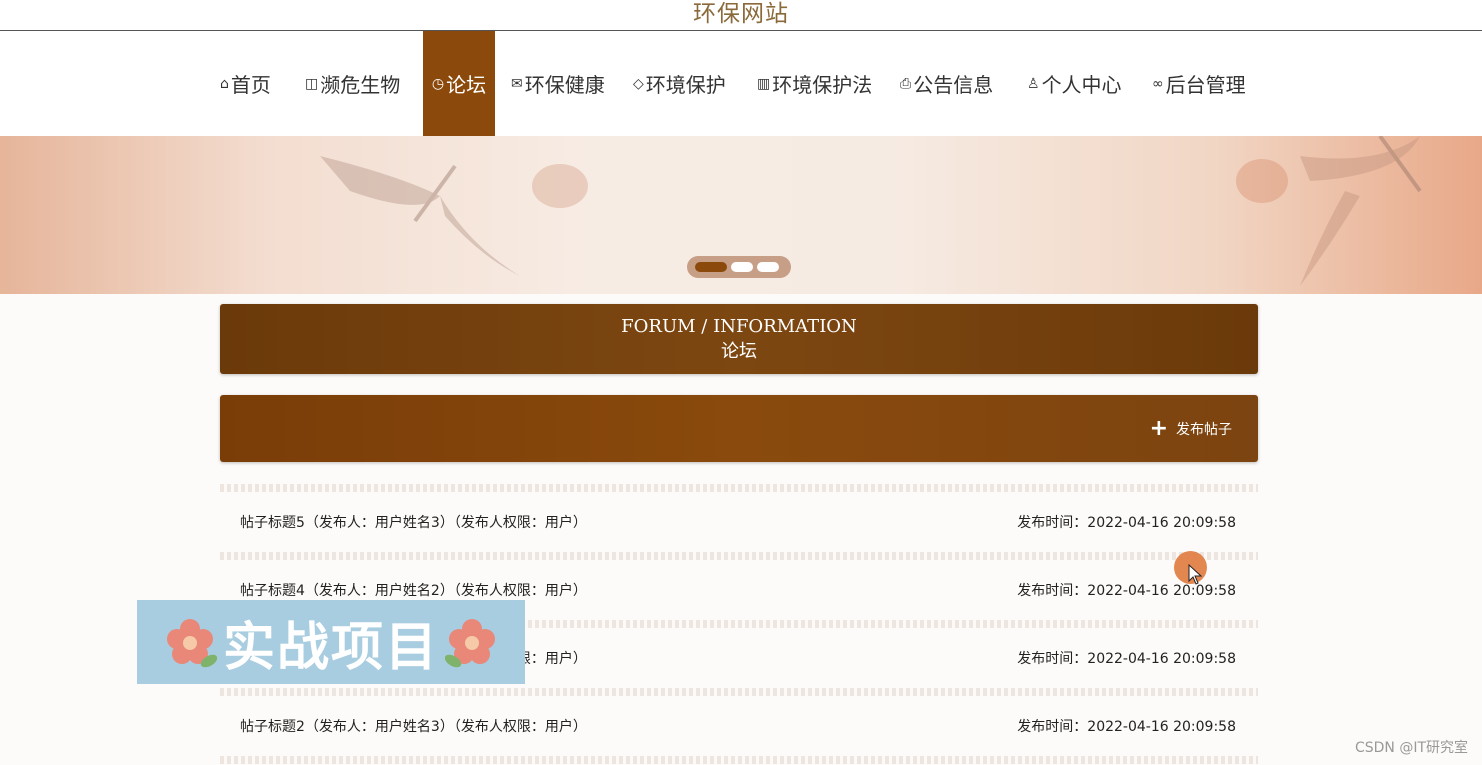  I want to click on carousel-indicators, so click(739, 267).